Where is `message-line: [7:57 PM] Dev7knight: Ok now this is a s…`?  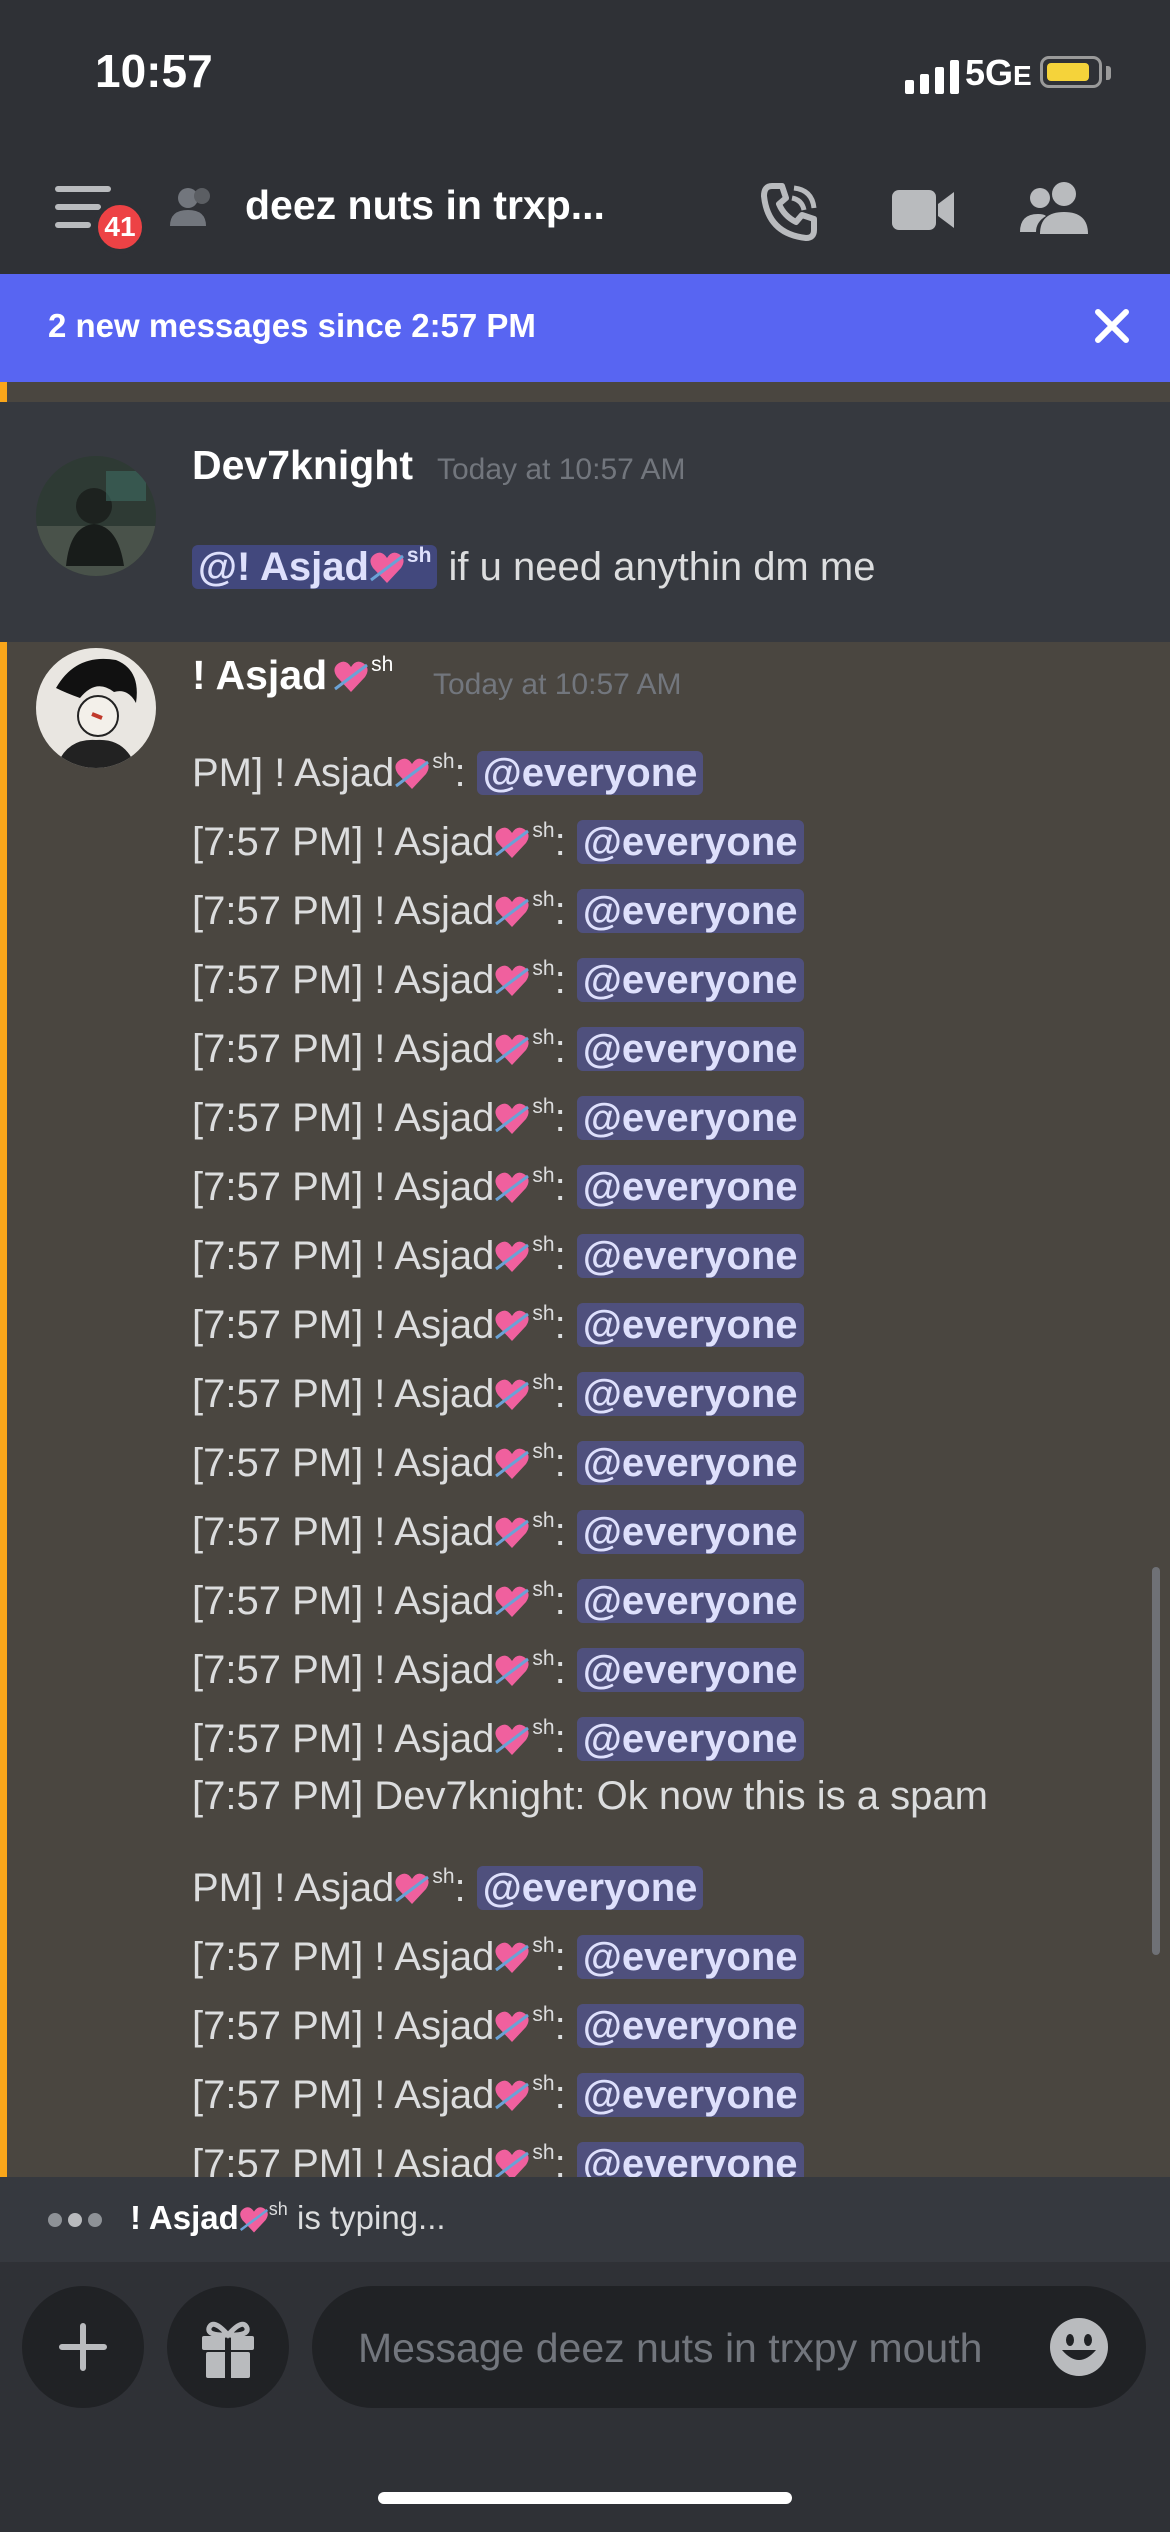 message-line: [7:57 PM] Dev7knight: Ok now this is a s… is located at coordinates (590, 1796).